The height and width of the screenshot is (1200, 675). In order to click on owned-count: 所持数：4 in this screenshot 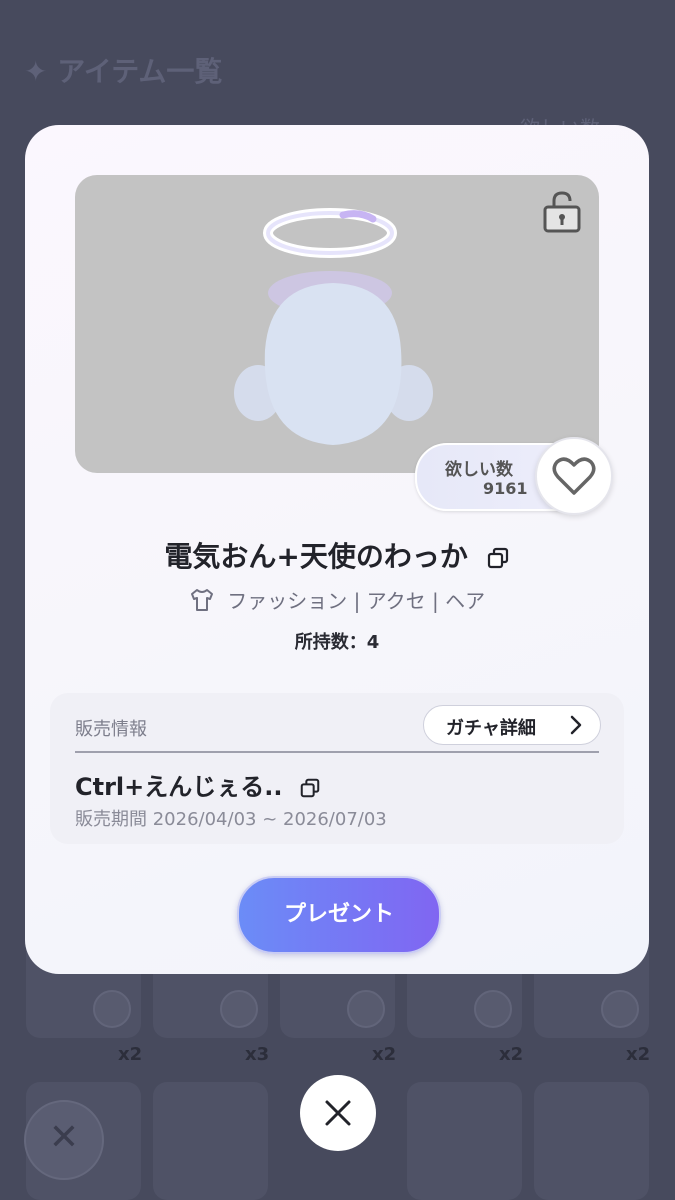, I will do `click(337, 642)`.